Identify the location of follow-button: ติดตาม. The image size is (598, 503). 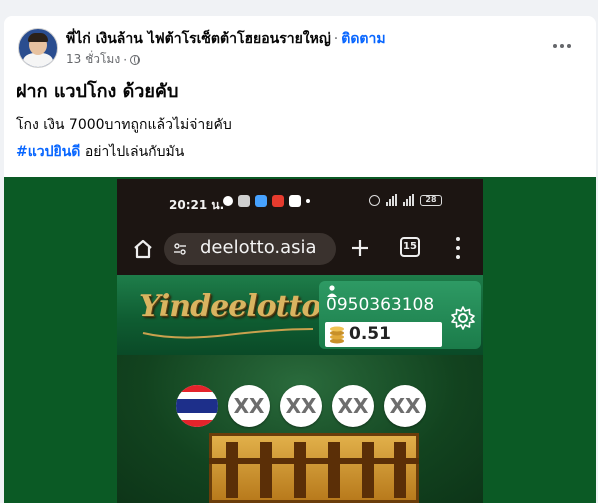
(363, 39).